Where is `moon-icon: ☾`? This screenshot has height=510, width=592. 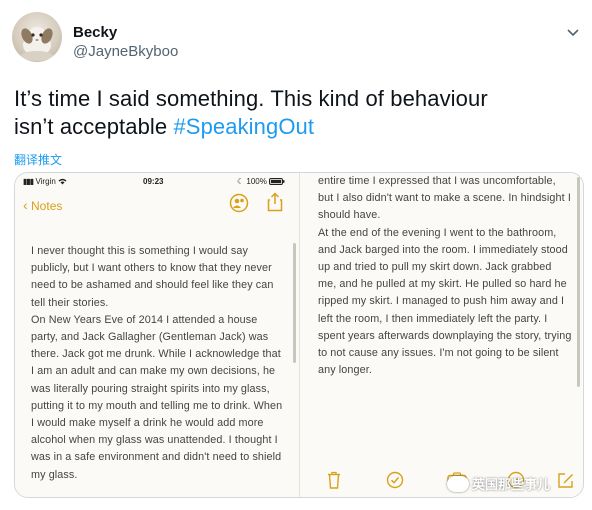
moon-icon: ☾ is located at coordinates (241, 181).